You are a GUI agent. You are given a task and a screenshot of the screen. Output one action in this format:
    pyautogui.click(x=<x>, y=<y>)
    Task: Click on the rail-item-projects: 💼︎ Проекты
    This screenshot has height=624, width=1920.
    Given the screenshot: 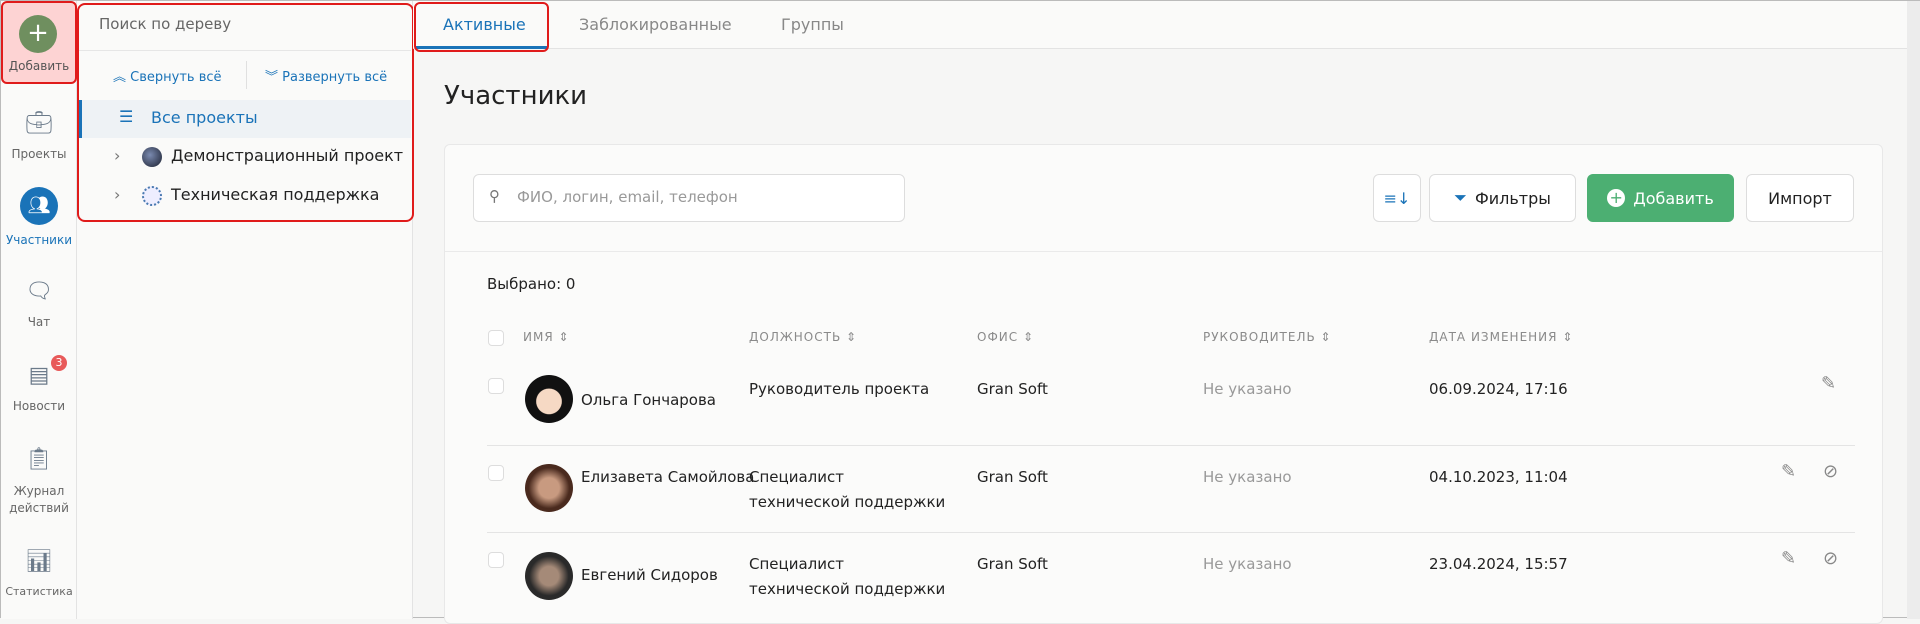 What is the action you would take?
    pyautogui.click(x=39, y=135)
    